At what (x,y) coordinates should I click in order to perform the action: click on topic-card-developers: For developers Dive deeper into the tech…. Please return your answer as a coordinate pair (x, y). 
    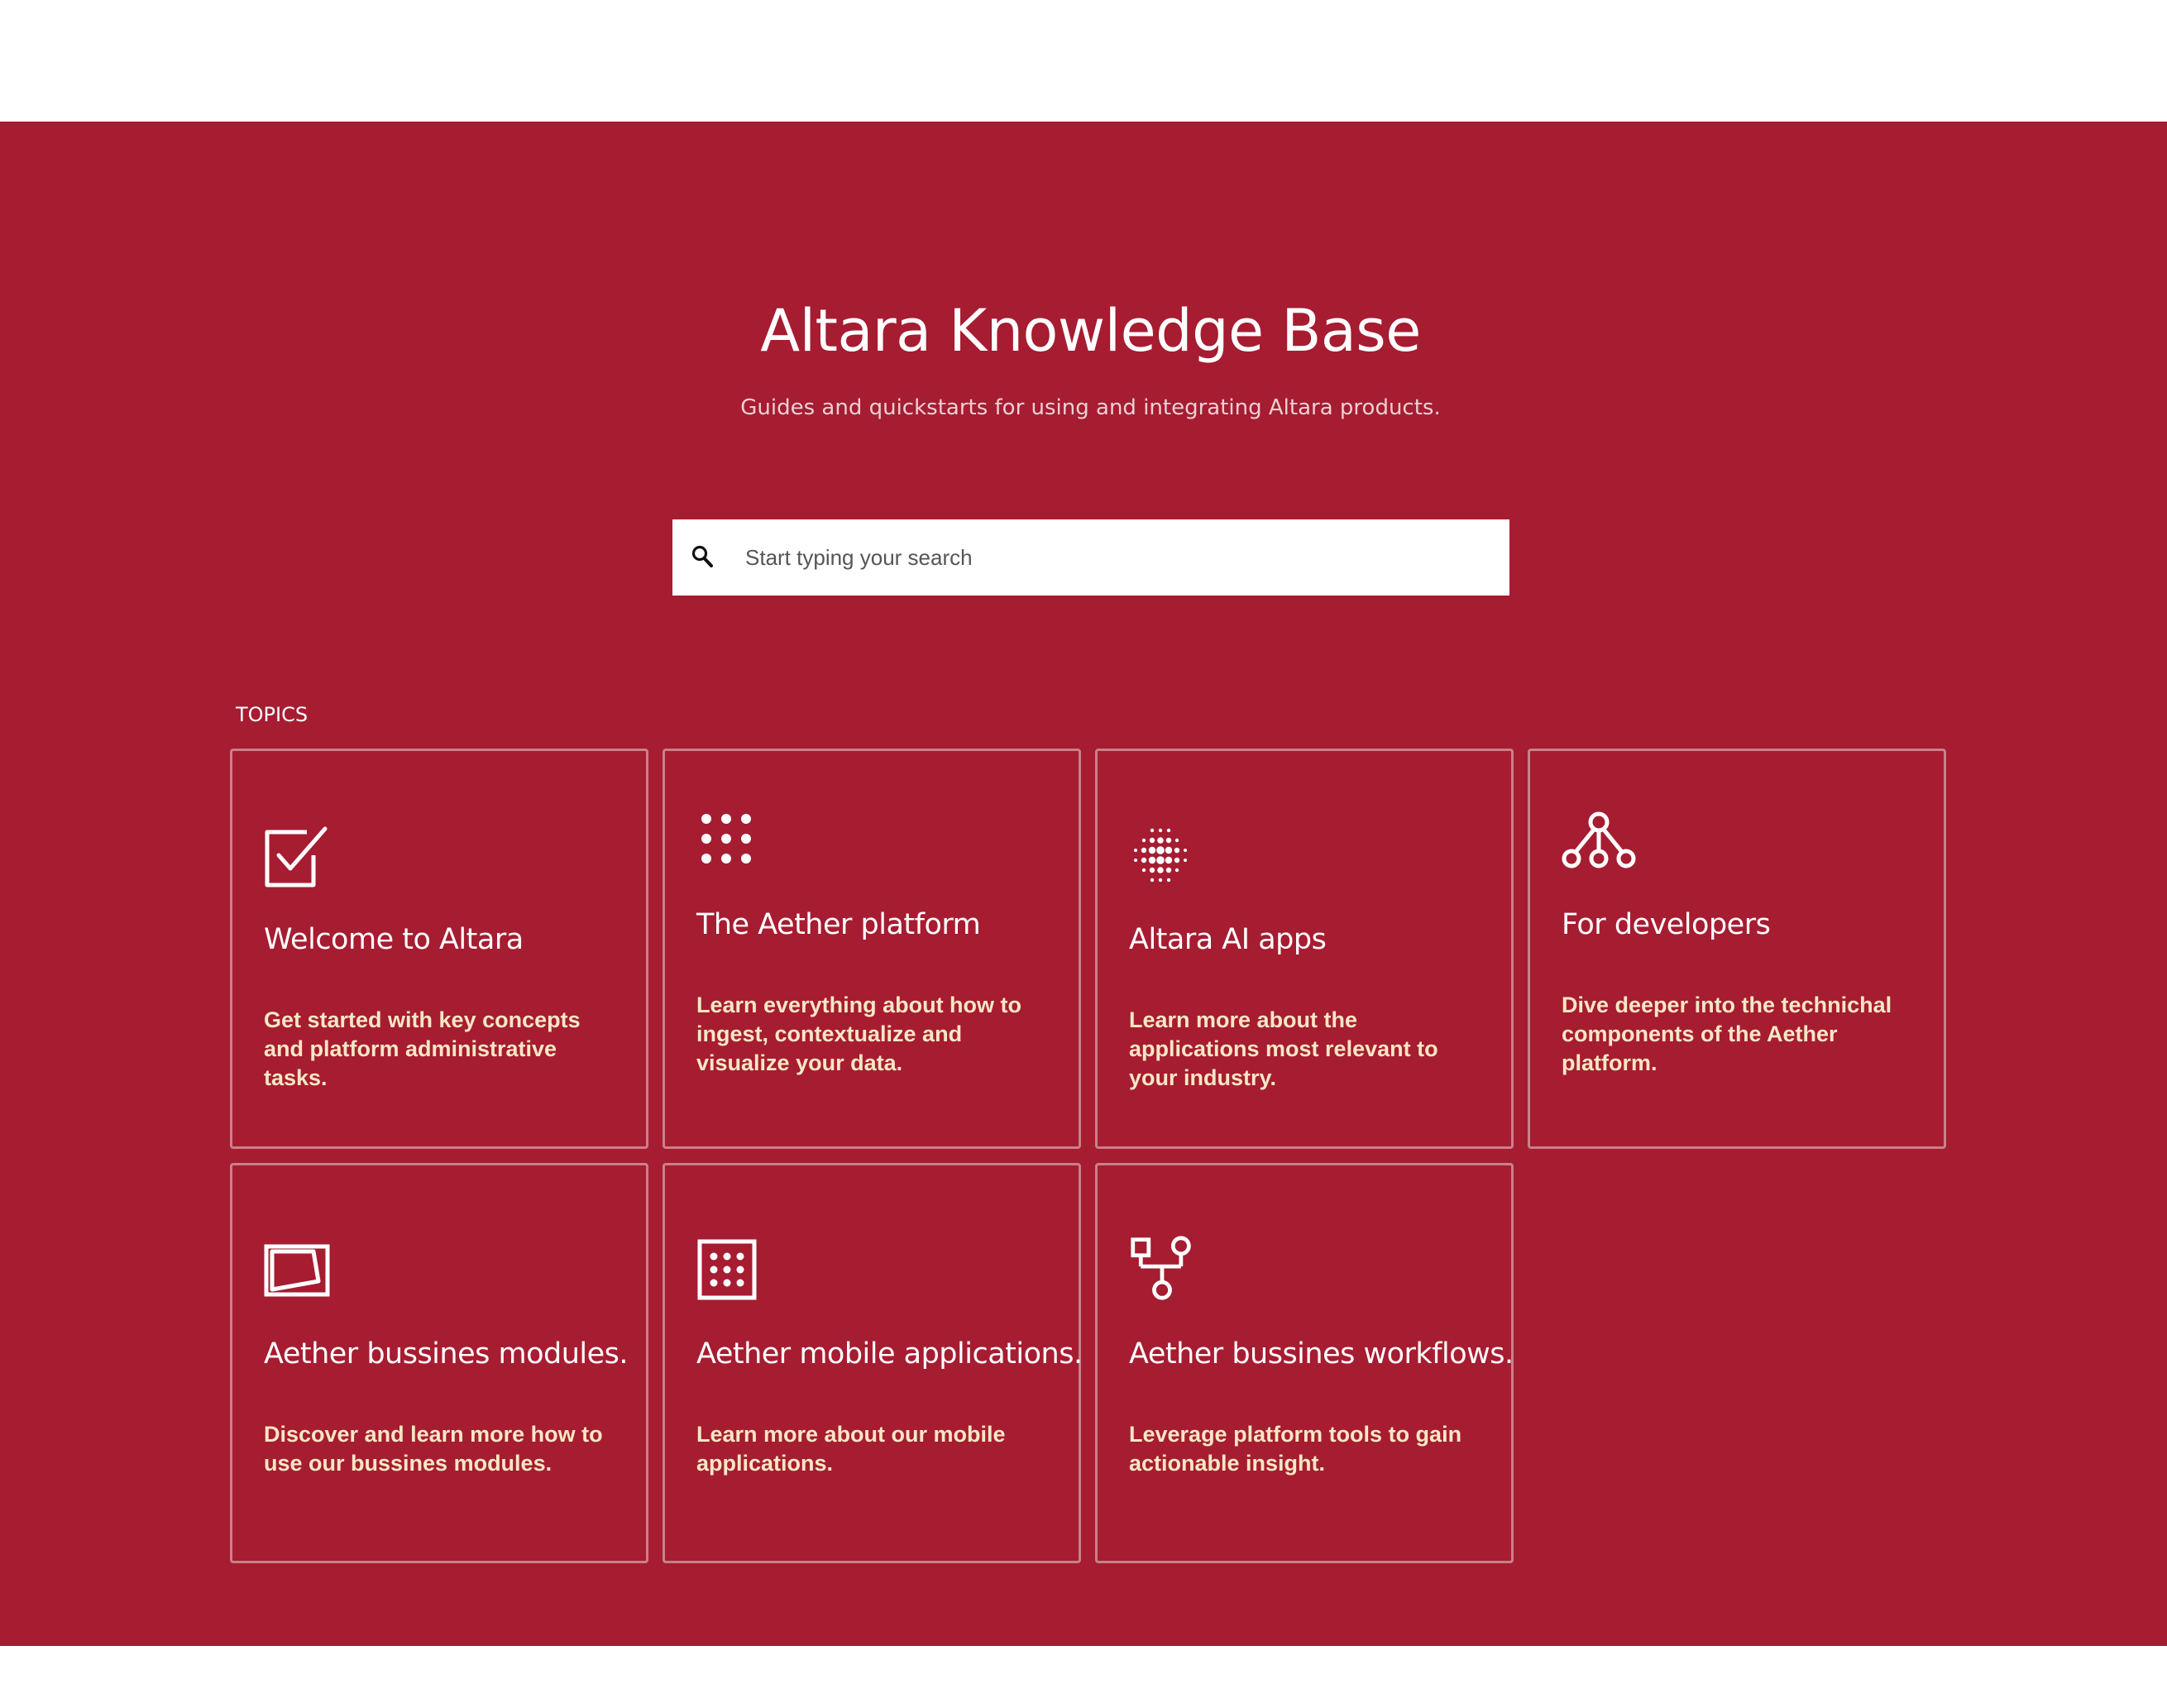
    Looking at the image, I should click on (1737, 949).